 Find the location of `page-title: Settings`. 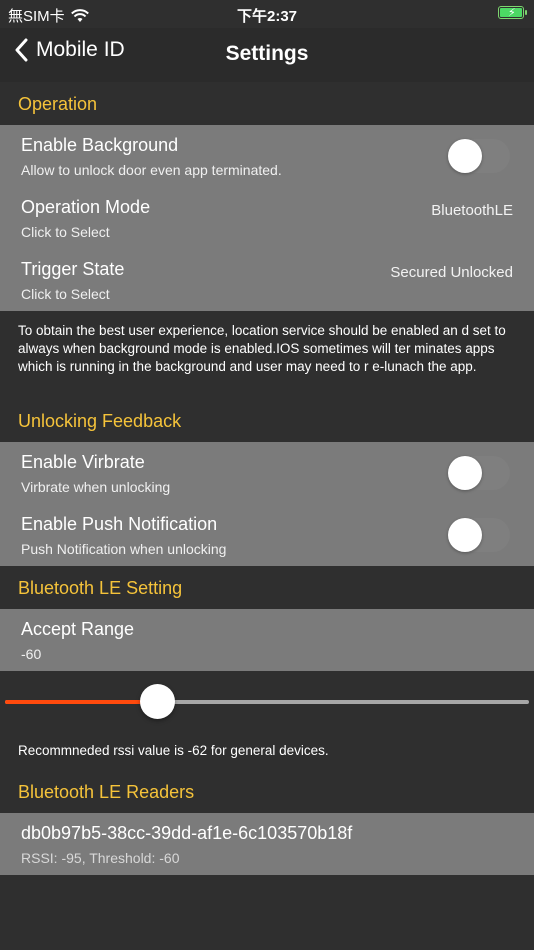

page-title: Settings is located at coordinates (267, 53).